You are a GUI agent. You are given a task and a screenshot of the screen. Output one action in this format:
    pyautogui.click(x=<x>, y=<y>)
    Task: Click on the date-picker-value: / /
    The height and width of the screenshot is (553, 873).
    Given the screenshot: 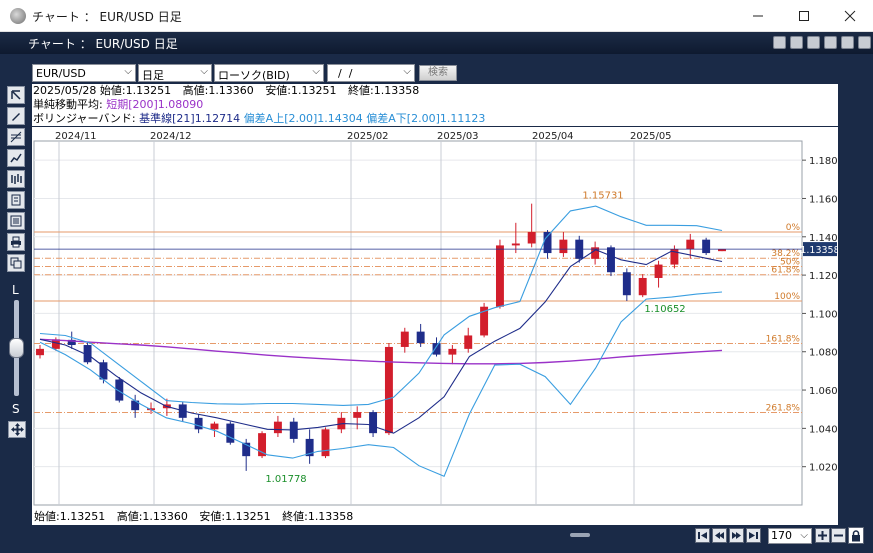 What is the action you would take?
    pyautogui.click(x=342, y=73)
    